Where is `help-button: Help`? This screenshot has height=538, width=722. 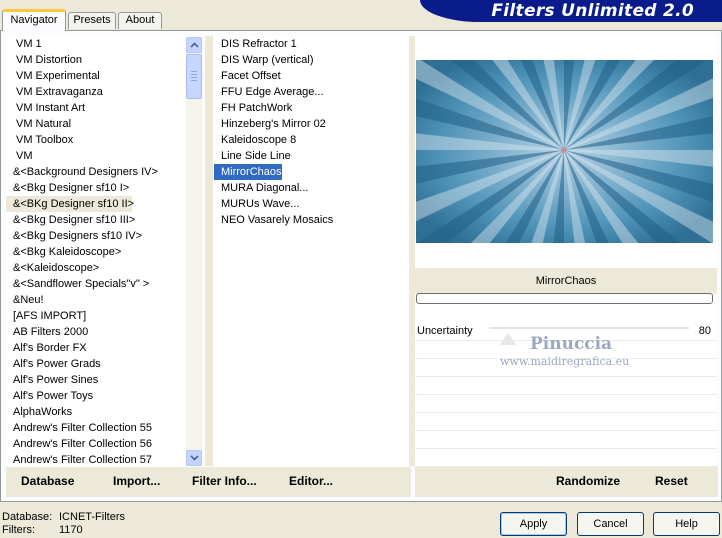 help-button: Help is located at coordinates (686, 524).